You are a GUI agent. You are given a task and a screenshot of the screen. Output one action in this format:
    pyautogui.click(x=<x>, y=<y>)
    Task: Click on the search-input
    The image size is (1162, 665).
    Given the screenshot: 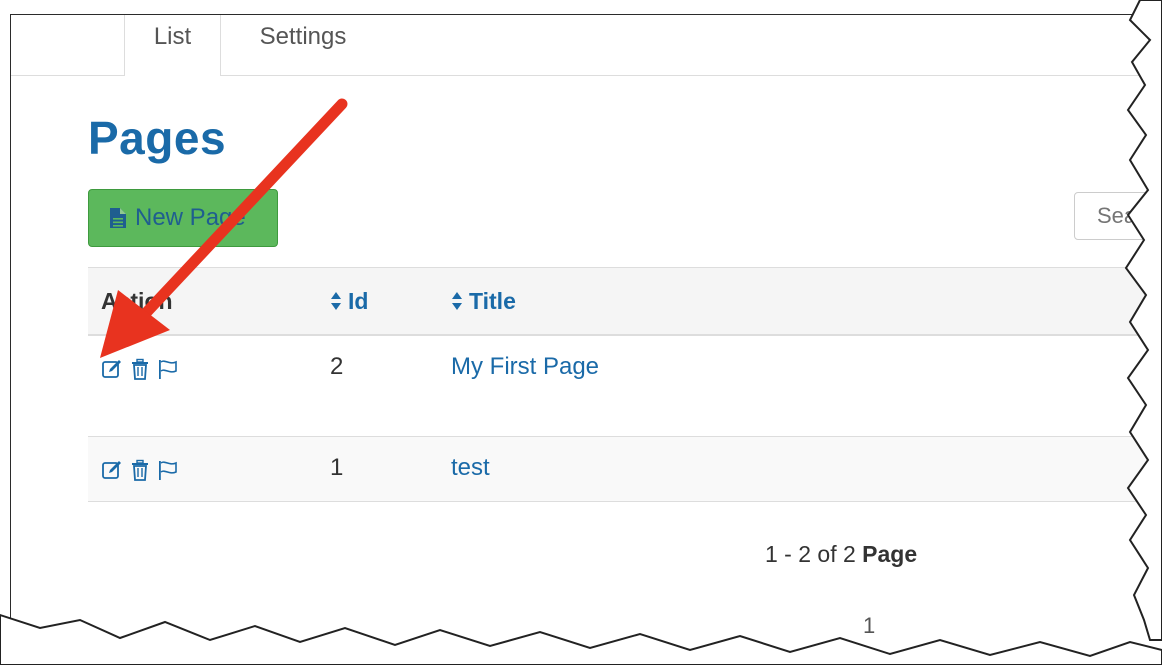 What is the action you would take?
    pyautogui.click(x=1112, y=216)
    